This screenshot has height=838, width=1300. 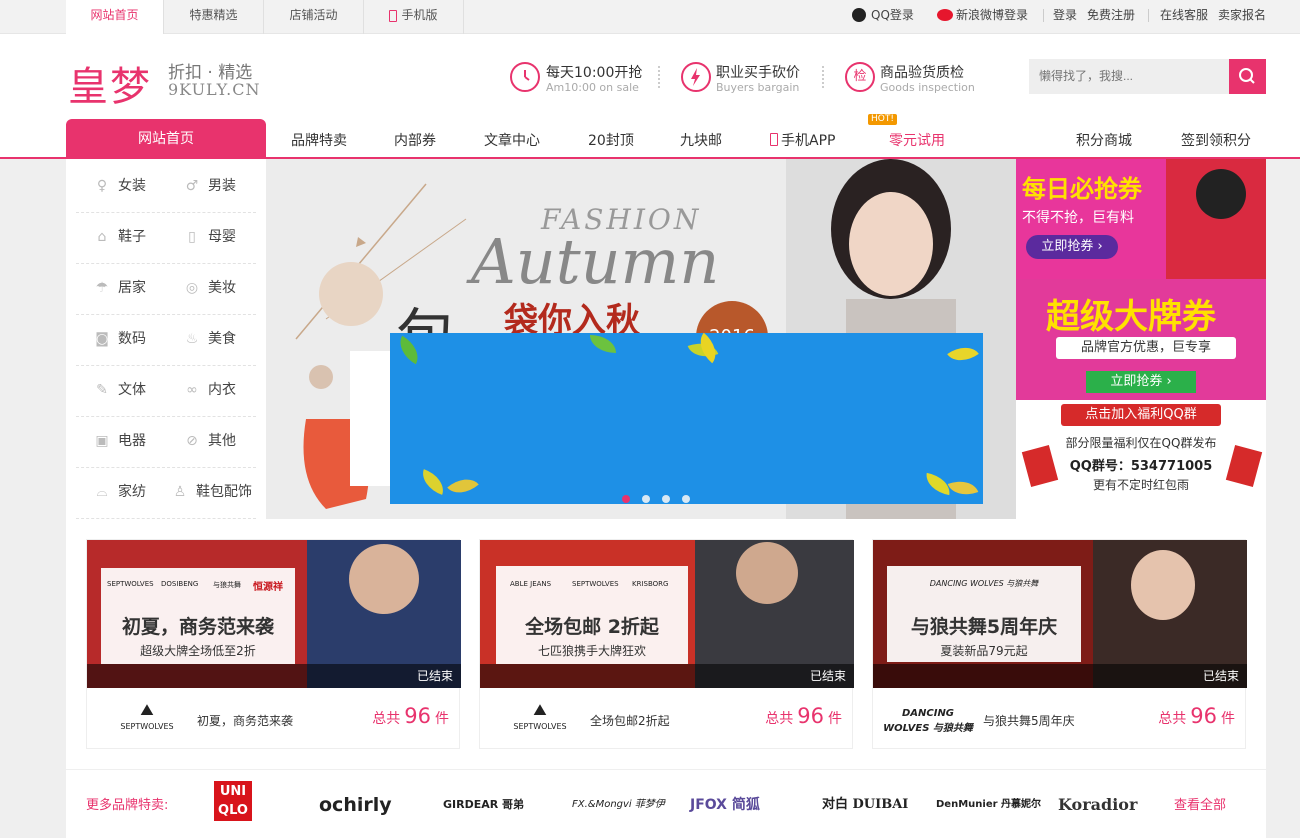 I want to click on brand-logo-fx-mongvi: FX.&Mongvi 菲梦伊, so click(x=618, y=805).